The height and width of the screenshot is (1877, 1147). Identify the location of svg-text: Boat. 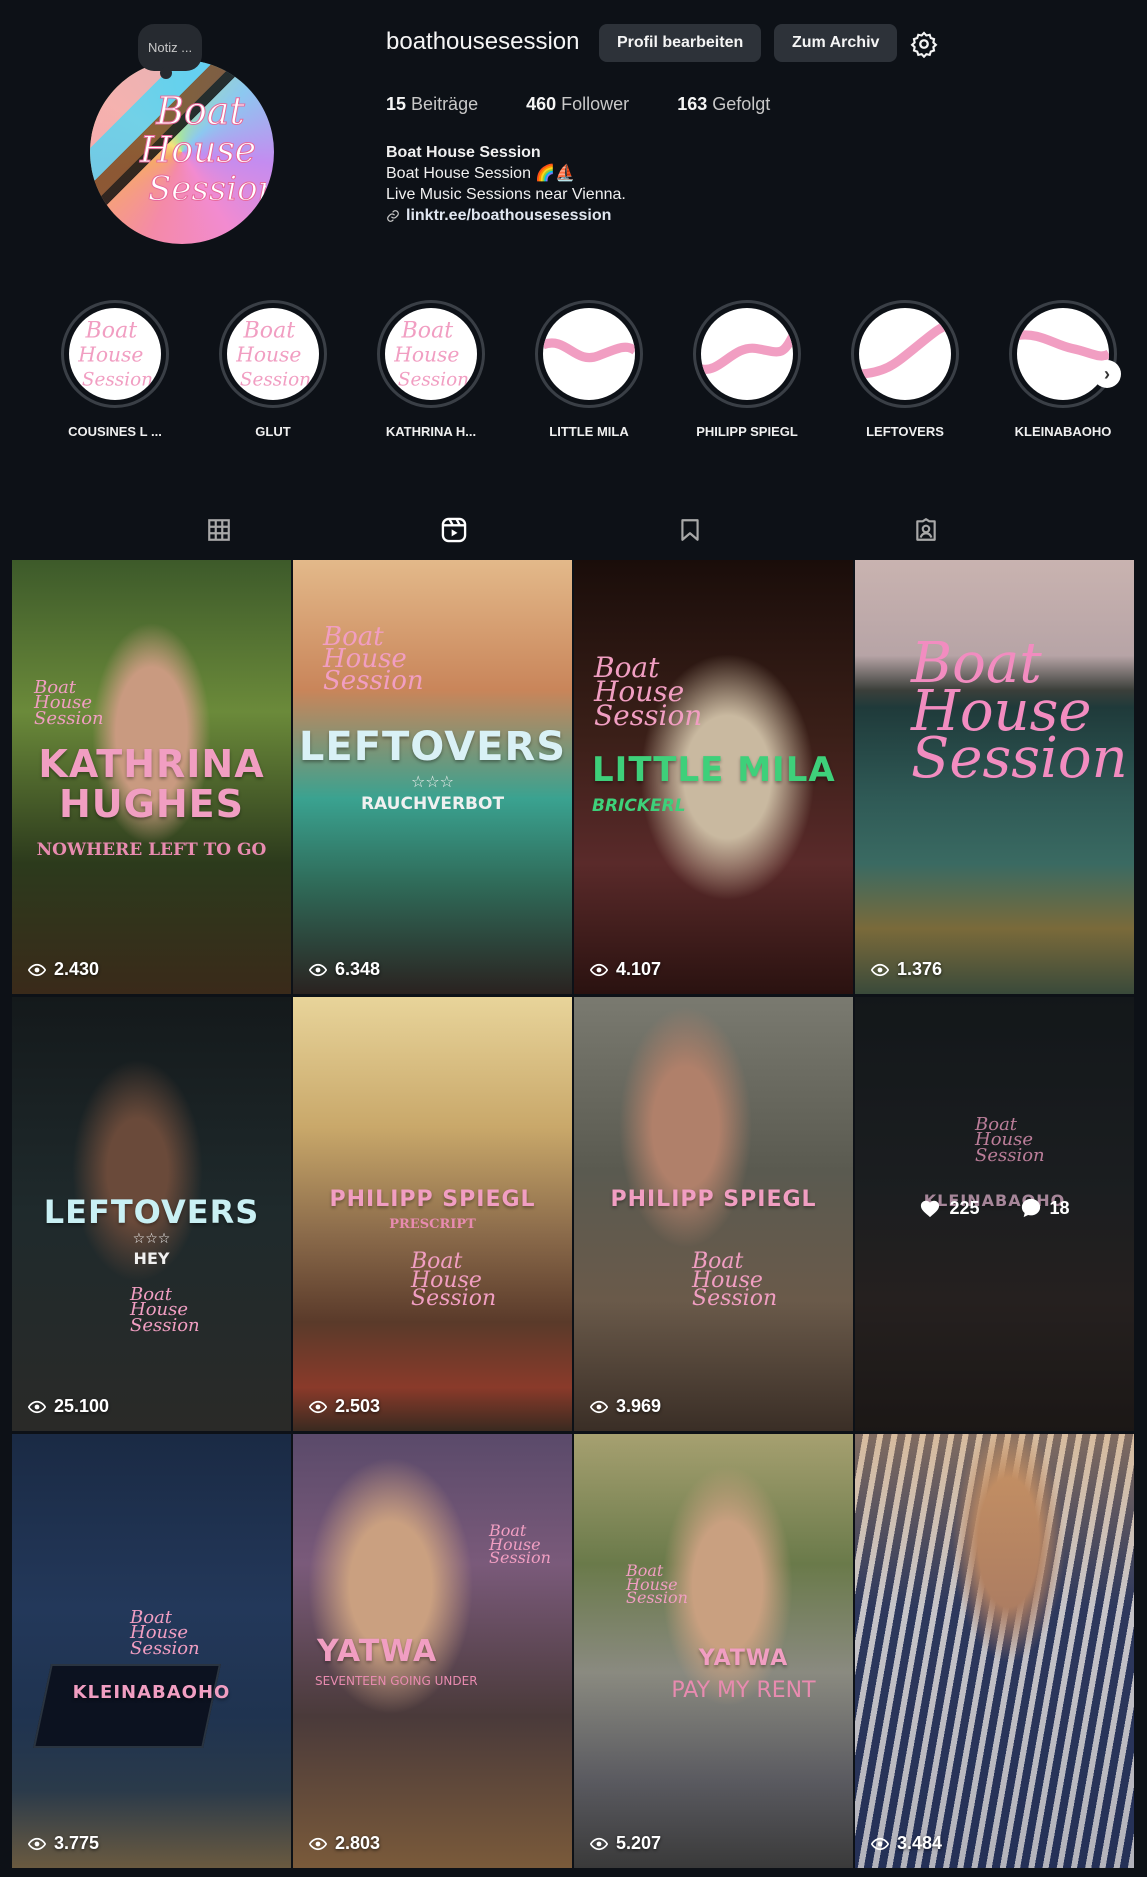
(111, 330).